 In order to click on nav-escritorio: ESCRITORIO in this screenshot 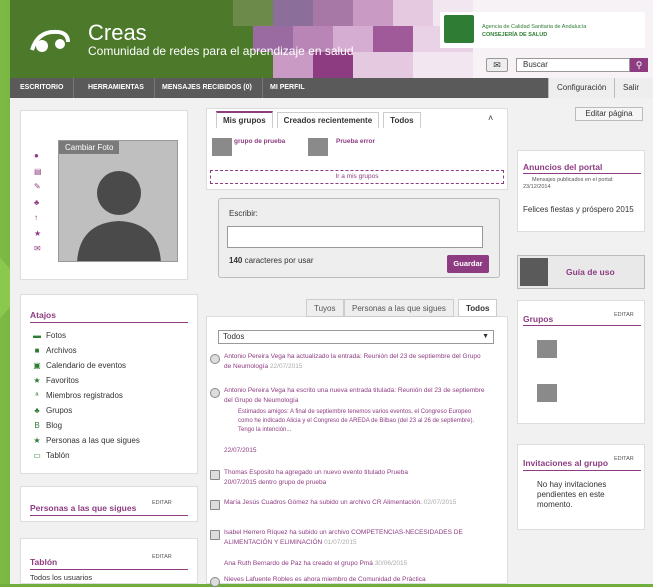, I will do `click(42, 88)`.